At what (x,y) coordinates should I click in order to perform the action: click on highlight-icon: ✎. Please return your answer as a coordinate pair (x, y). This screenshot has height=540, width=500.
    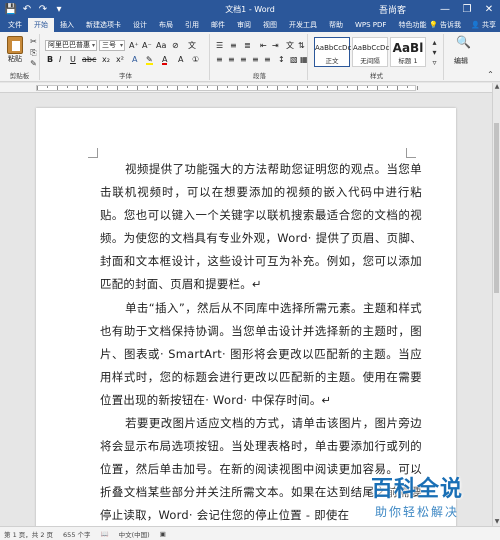
    Looking at the image, I should click on (149, 60).